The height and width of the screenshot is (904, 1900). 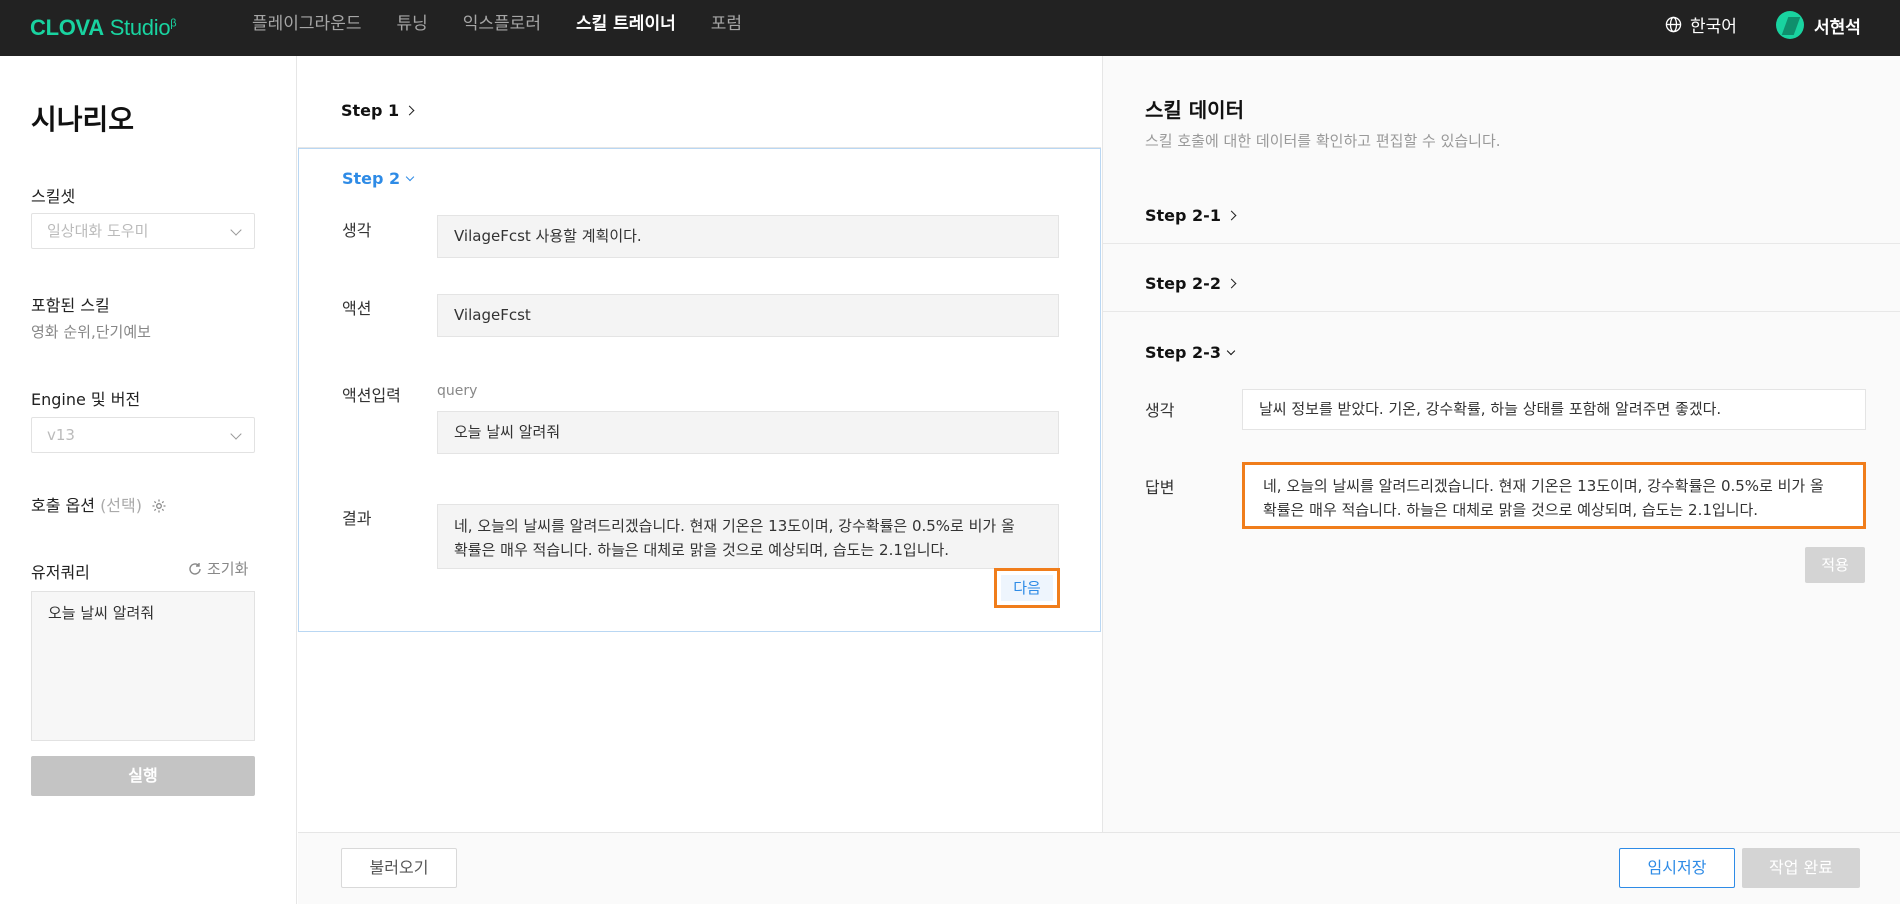 What do you see at coordinates (1183, 215) in the screenshot?
I see `step-2-1-title: Step 2-1` at bounding box center [1183, 215].